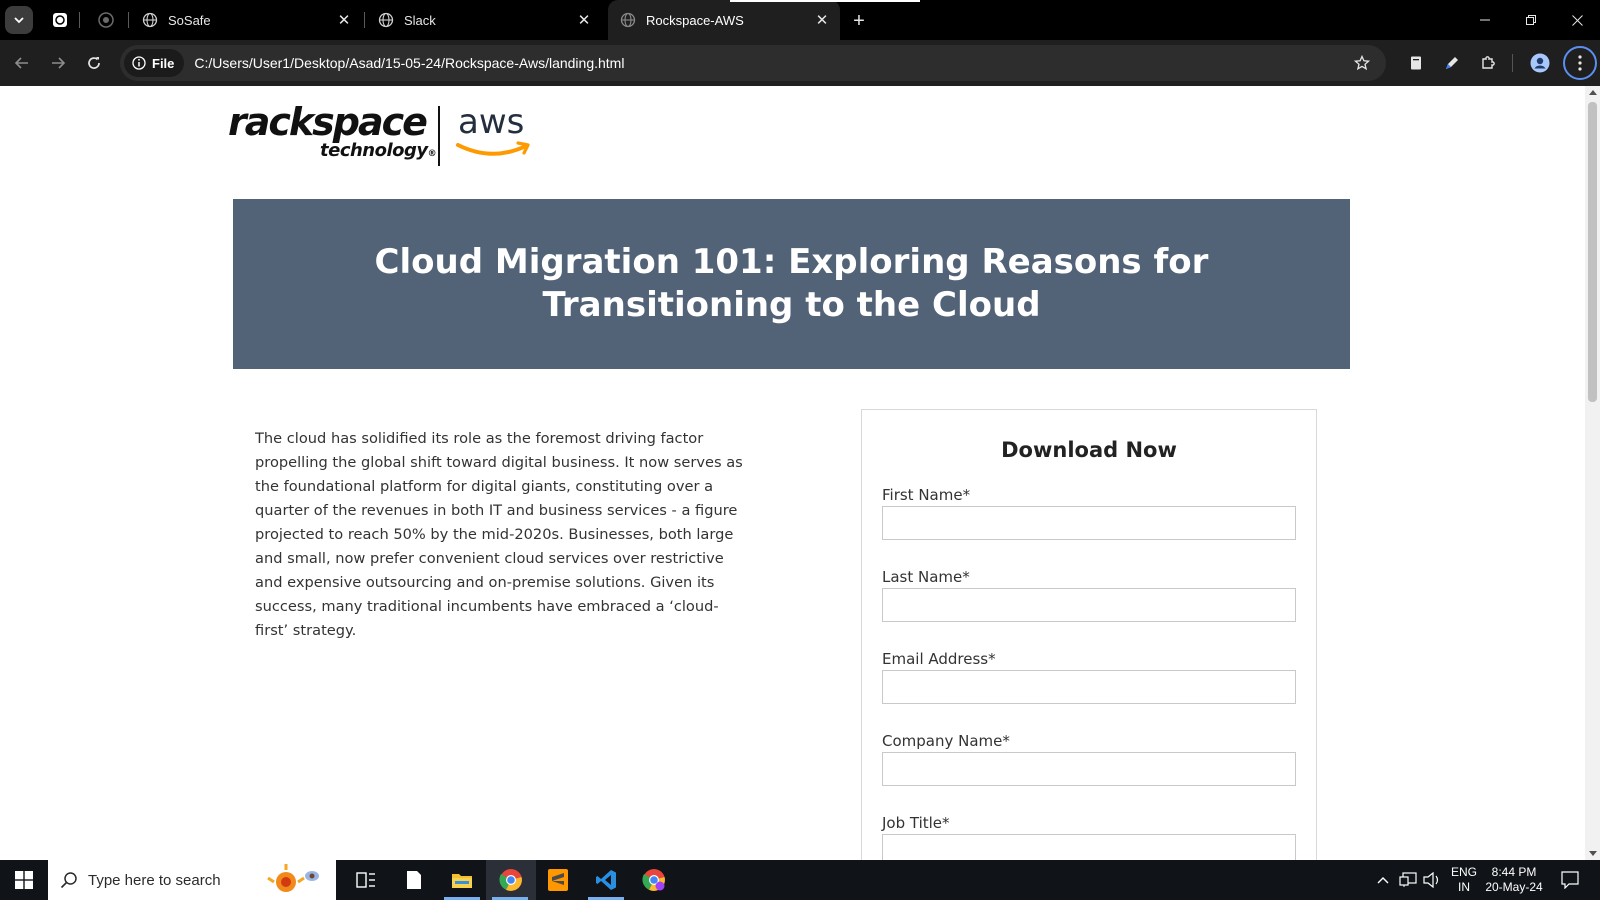 This screenshot has width=1600, height=900. What do you see at coordinates (825, 1) in the screenshot?
I see `tab-loading-bar` at bounding box center [825, 1].